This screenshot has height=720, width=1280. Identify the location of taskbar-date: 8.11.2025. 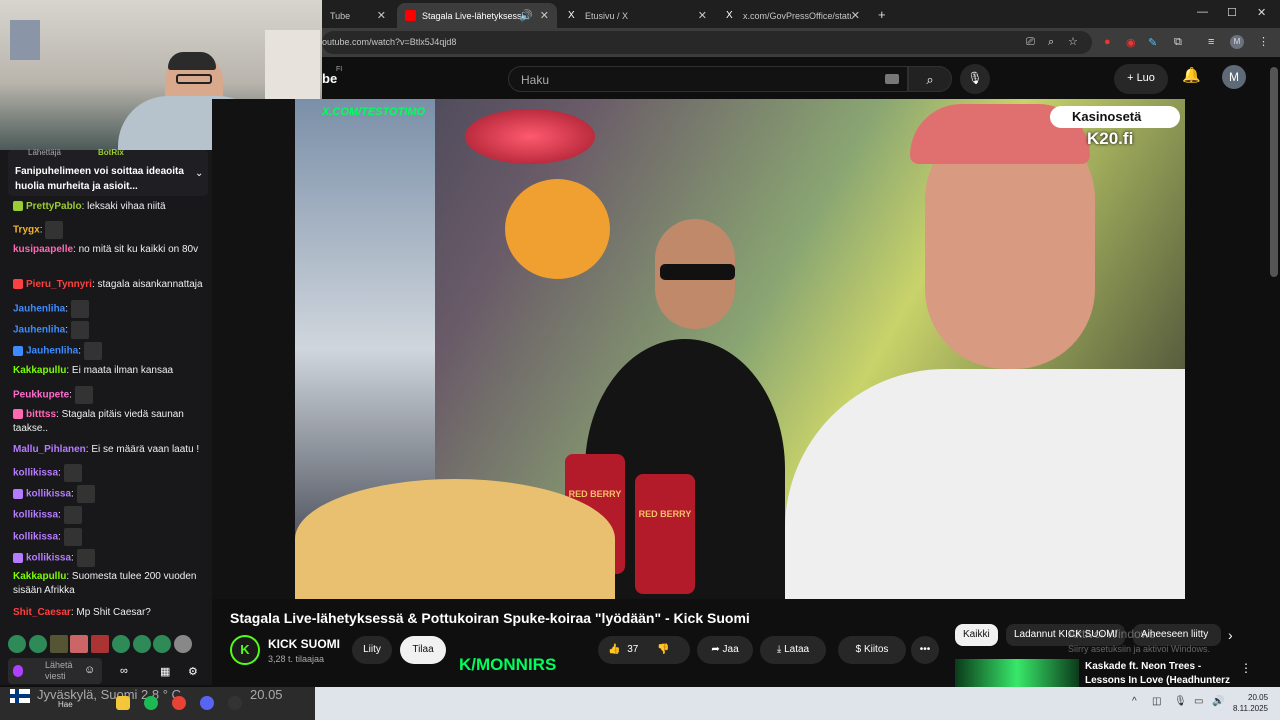
(1250, 708).